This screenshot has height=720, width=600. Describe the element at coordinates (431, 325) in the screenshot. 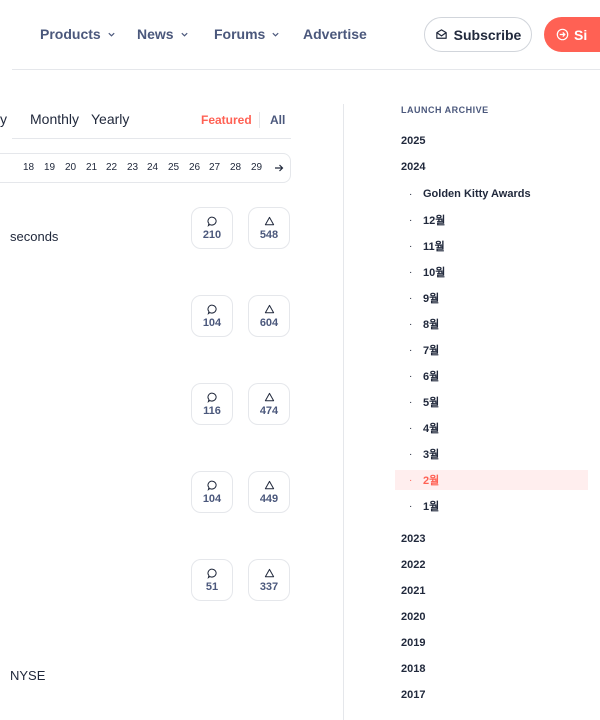

I see `month-label: 8월` at that location.